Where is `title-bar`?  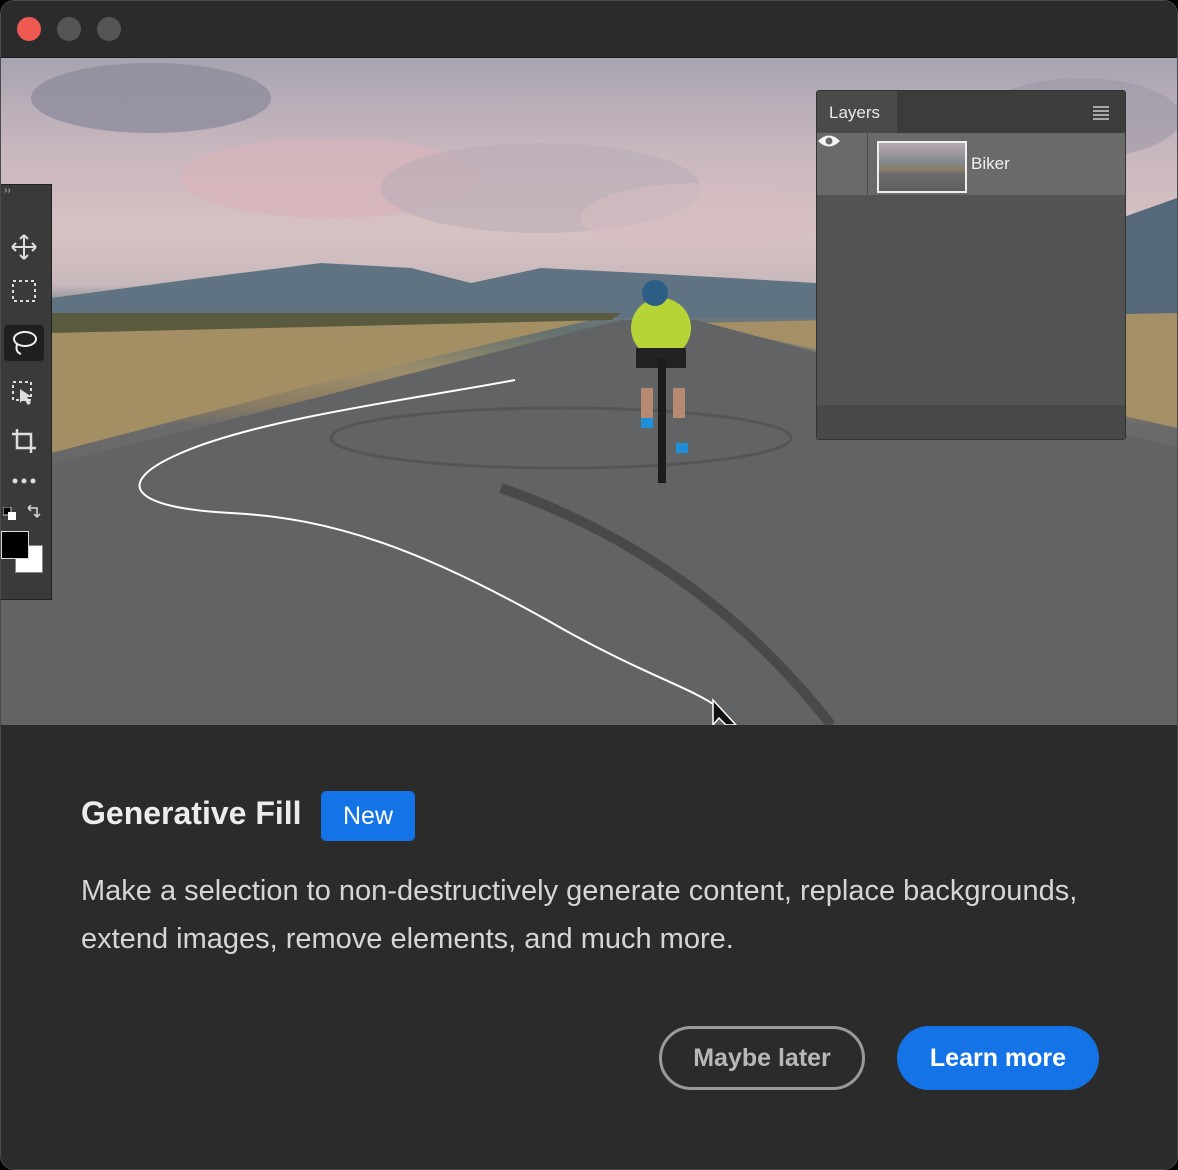
title-bar is located at coordinates (589, 29).